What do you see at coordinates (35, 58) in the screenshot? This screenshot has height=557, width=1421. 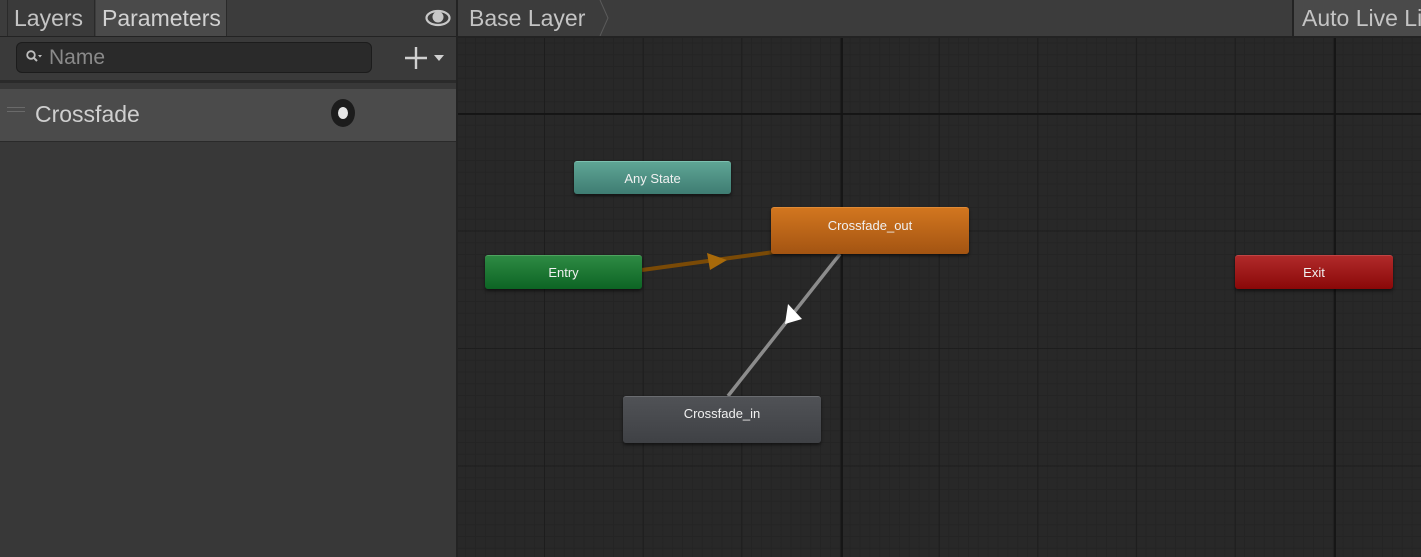 I see `search-icon` at bounding box center [35, 58].